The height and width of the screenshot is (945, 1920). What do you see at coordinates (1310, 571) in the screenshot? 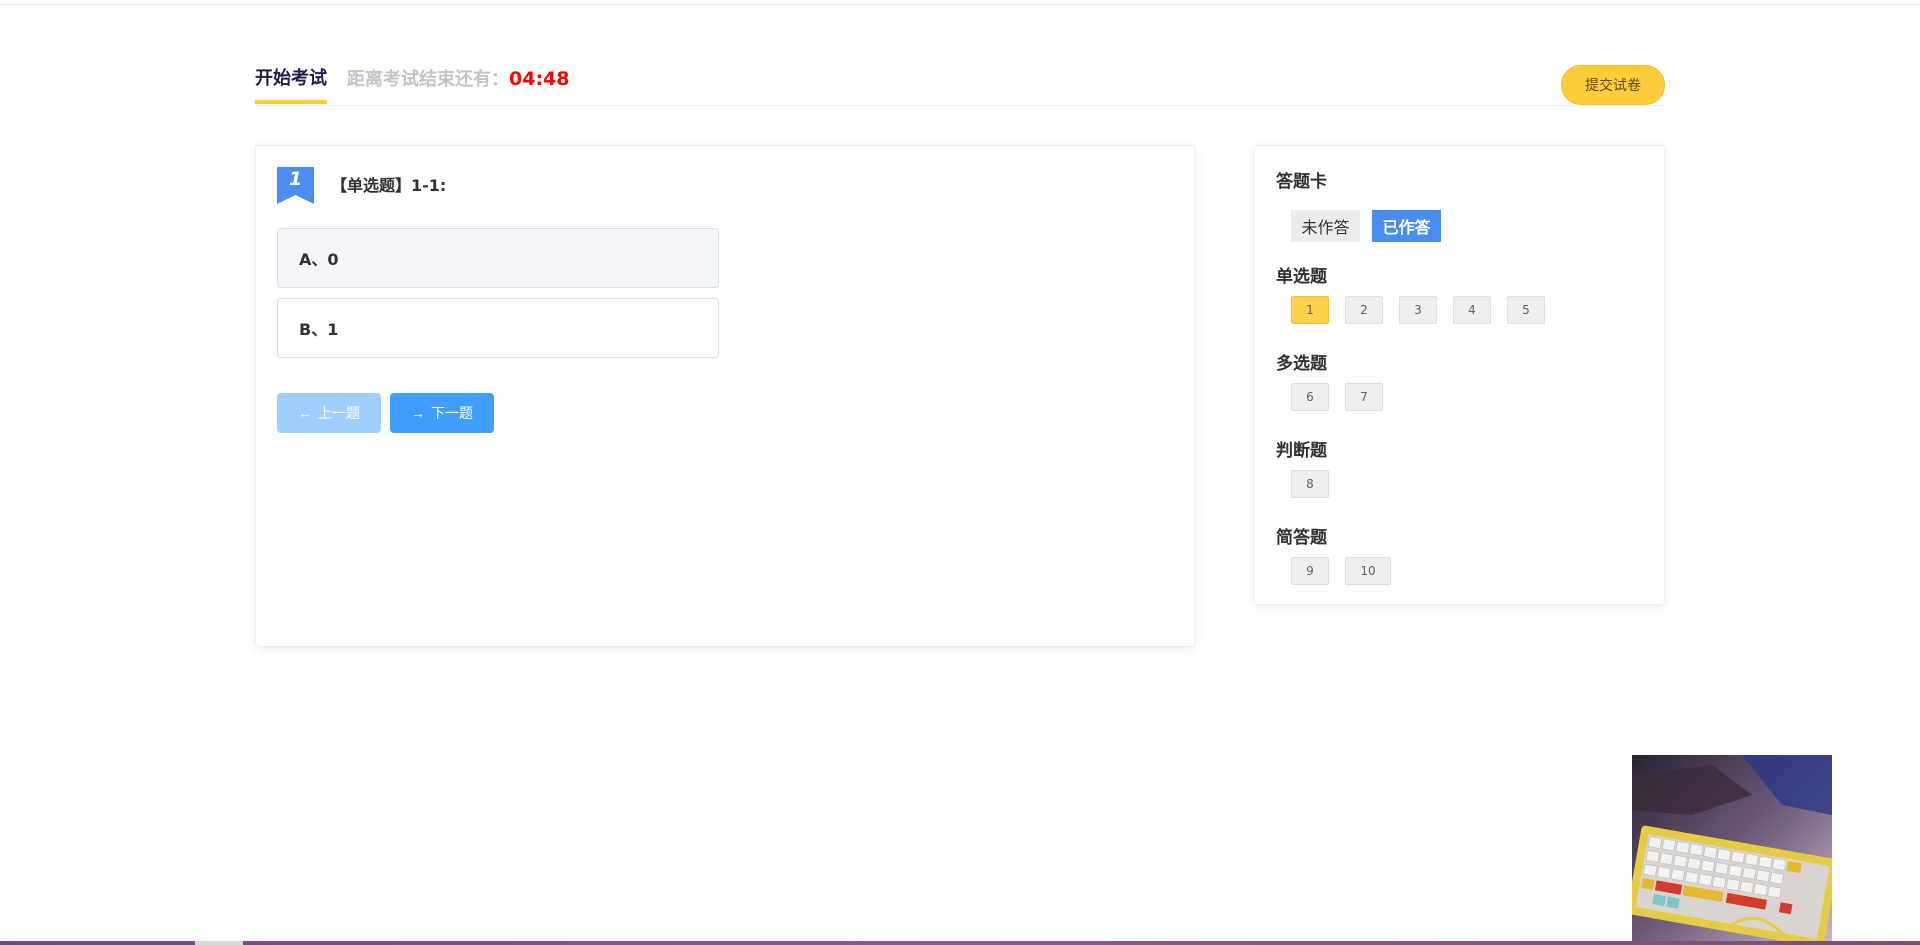
I see `question-nav-9: 9` at bounding box center [1310, 571].